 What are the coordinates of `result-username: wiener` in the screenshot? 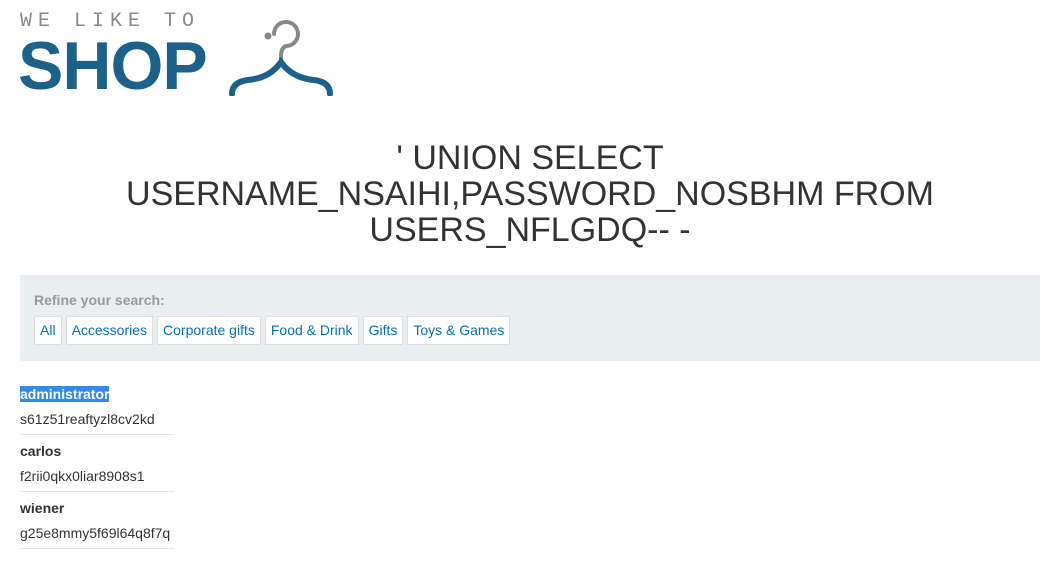 It's located at (42, 508).